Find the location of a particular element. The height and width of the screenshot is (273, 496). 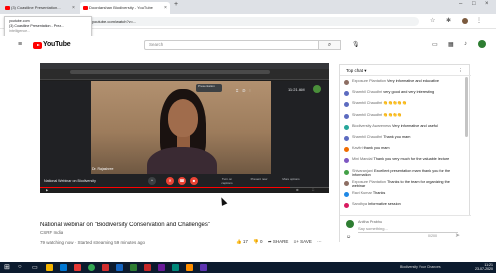

participant-avatar is located at coordinates (317, 89).